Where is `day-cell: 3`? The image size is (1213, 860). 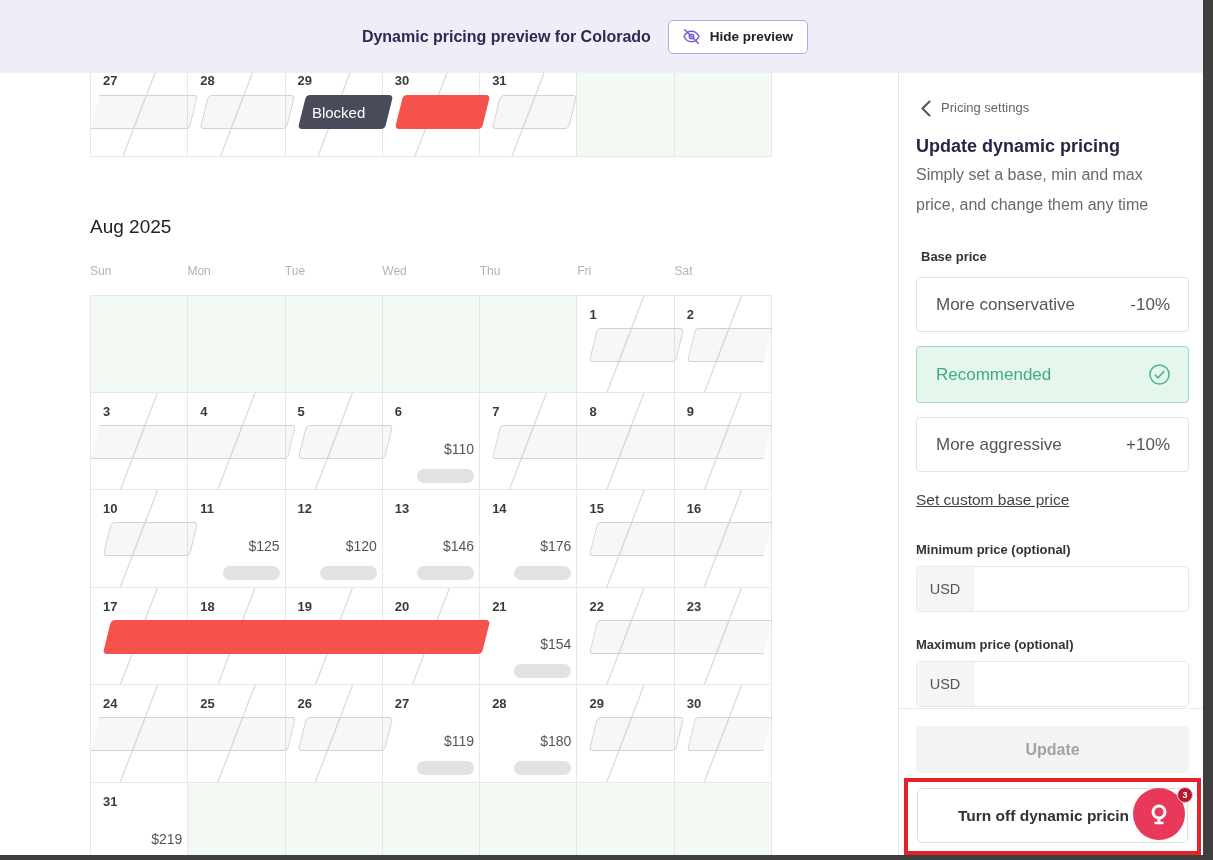
day-cell: 3 is located at coordinates (140, 441).